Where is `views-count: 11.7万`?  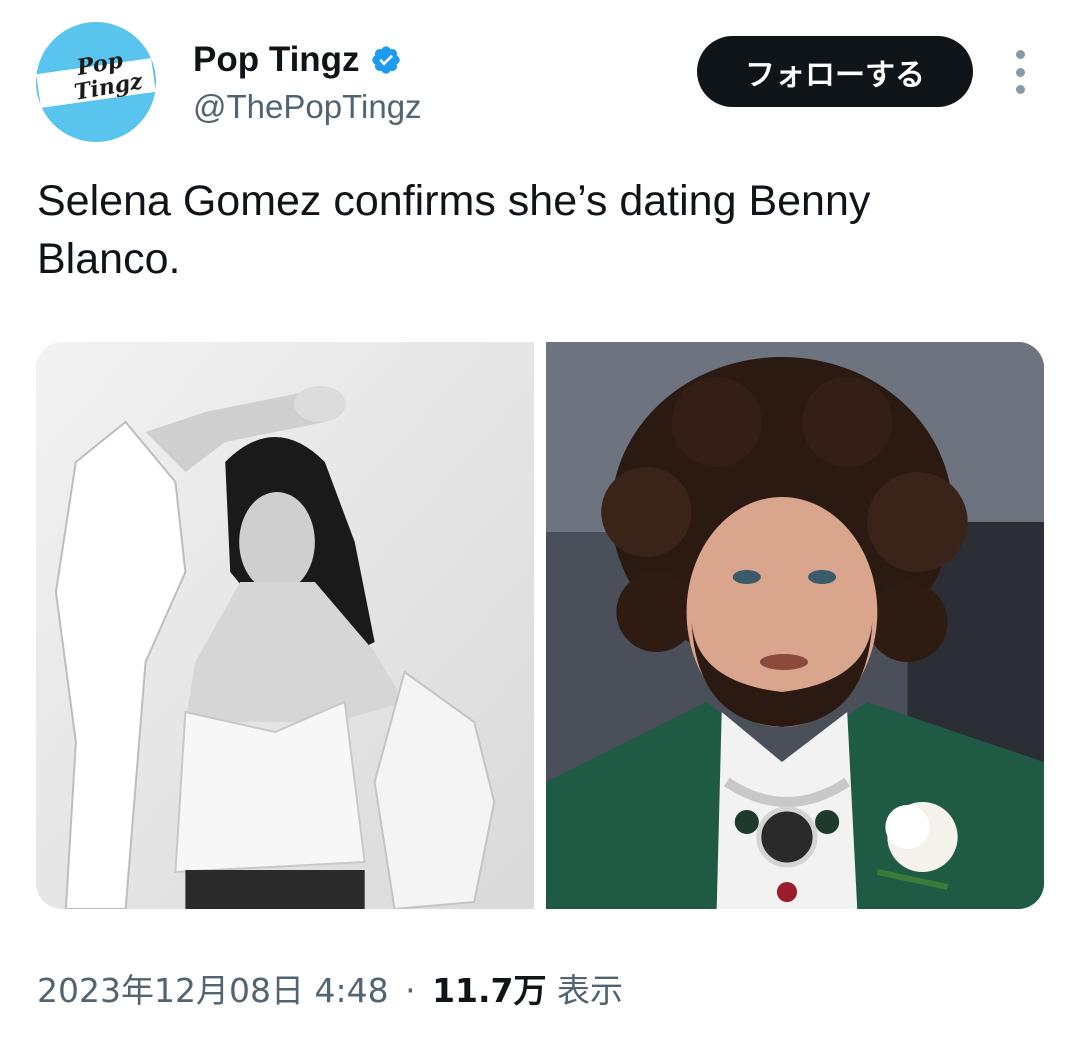 views-count: 11.7万 is located at coordinates (489, 990).